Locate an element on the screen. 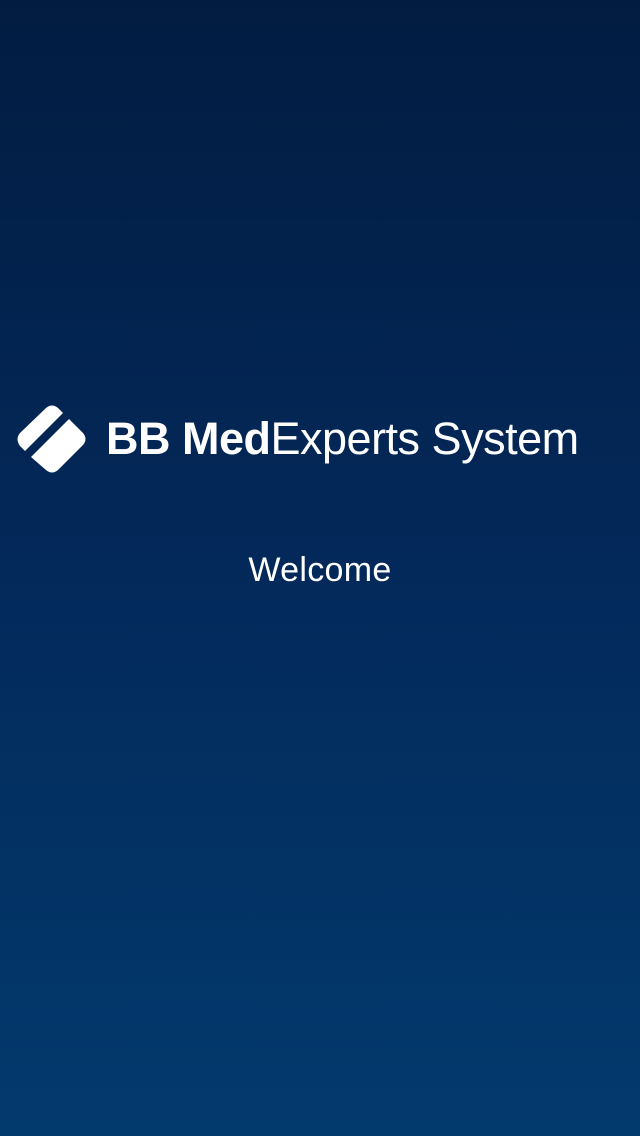  brand-lockup: BB MedExperts System is located at coordinates (321, 439).